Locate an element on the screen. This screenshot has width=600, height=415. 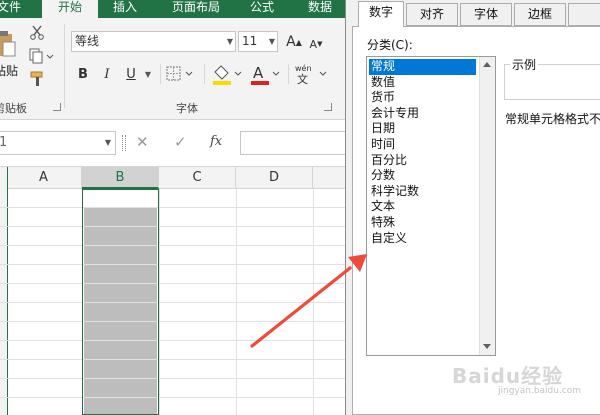
baidu-watermark: Baidu经验 is located at coordinates (508, 376).